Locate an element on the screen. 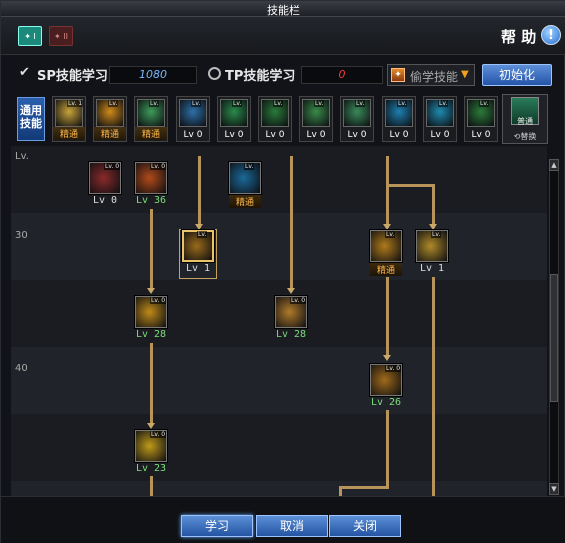 This screenshot has height=543, width=565. window-title: 技能栏 is located at coordinates (283, 10).